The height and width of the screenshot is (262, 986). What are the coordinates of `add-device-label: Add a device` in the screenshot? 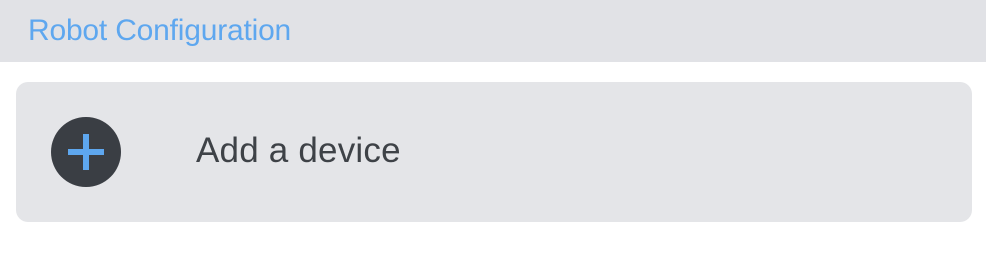 It's located at (298, 150).